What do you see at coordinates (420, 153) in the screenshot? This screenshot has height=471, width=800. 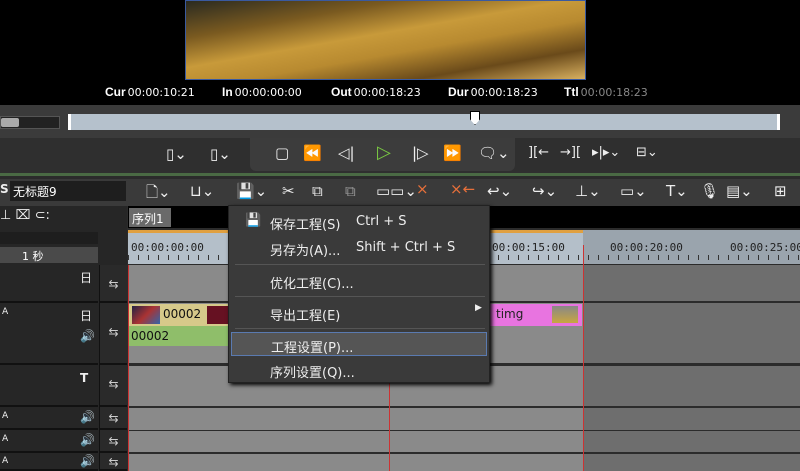 I see `step-forward-icon: |▷` at bounding box center [420, 153].